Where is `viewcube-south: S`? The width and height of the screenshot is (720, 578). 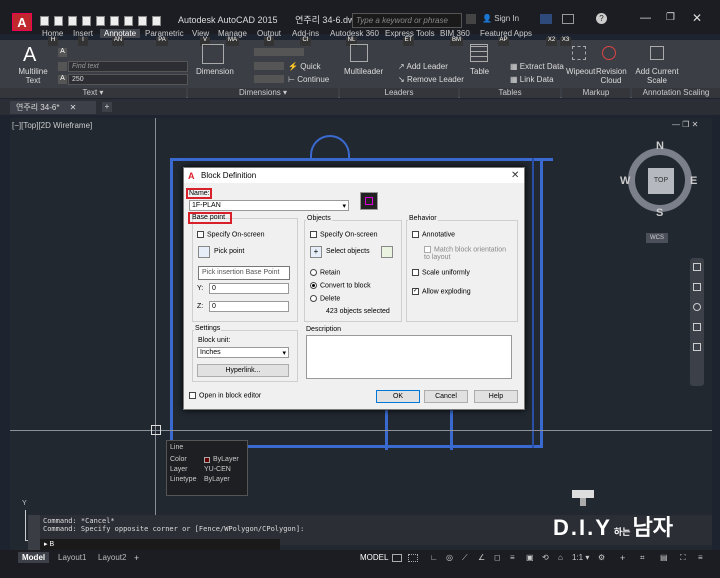
viewcube-south: S is located at coordinates (659, 213).